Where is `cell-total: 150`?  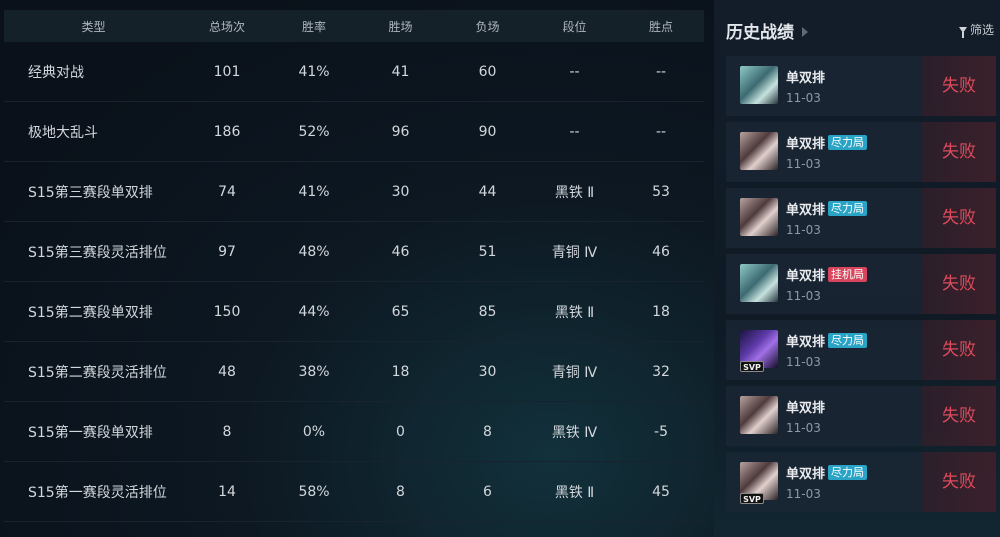 cell-total: 150 is located at coordinates (227, 311).